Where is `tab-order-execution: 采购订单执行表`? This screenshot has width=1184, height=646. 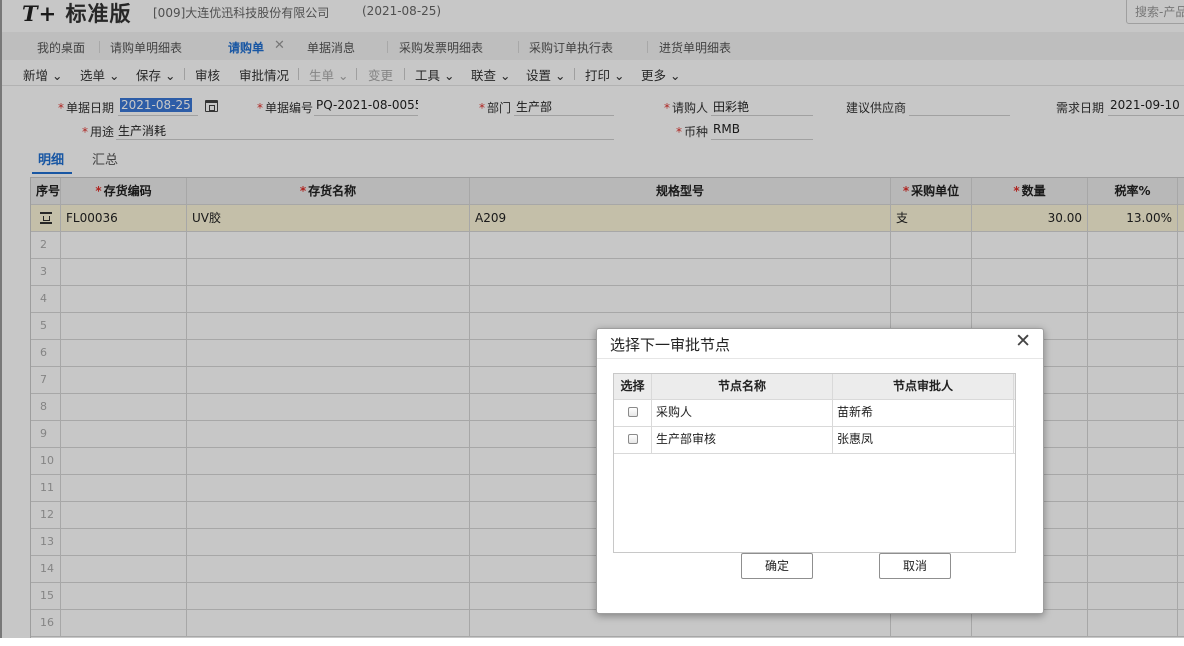
tab-order-execution: 采购订单执行表 is located at coordinates (571, 47).